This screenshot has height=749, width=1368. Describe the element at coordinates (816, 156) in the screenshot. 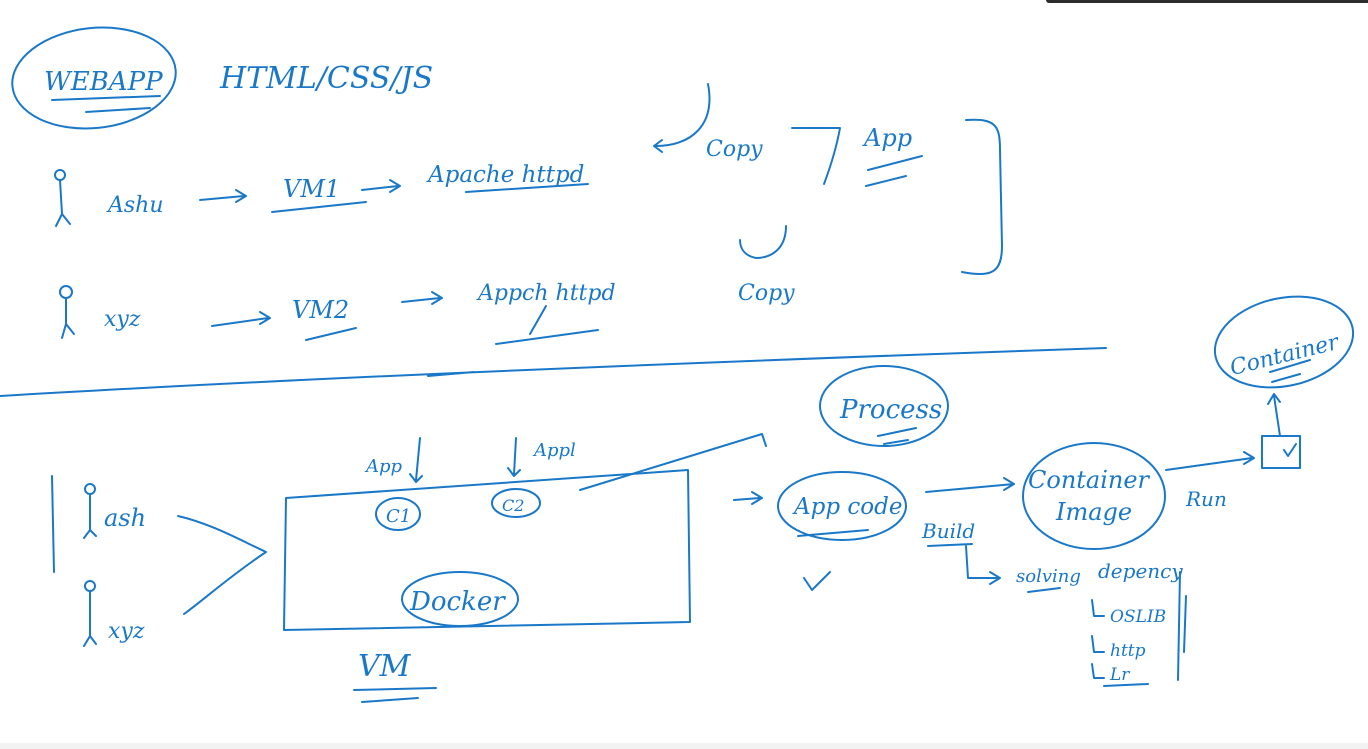

I see `arrow-copy1-to-app` at that location.